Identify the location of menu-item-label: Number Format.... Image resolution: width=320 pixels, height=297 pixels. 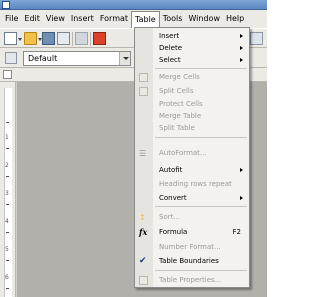
(190, 247).